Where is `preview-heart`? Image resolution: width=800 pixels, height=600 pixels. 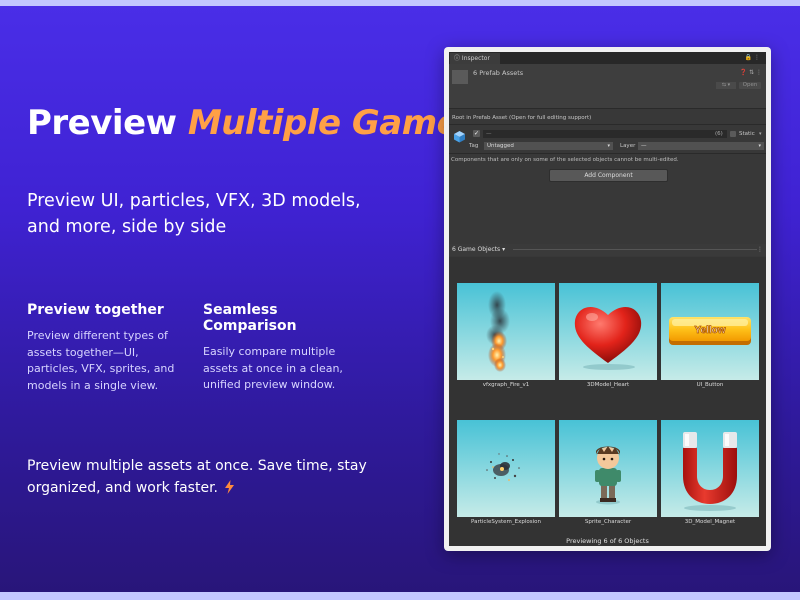 preview-heart is located at coordinates (608, 331).